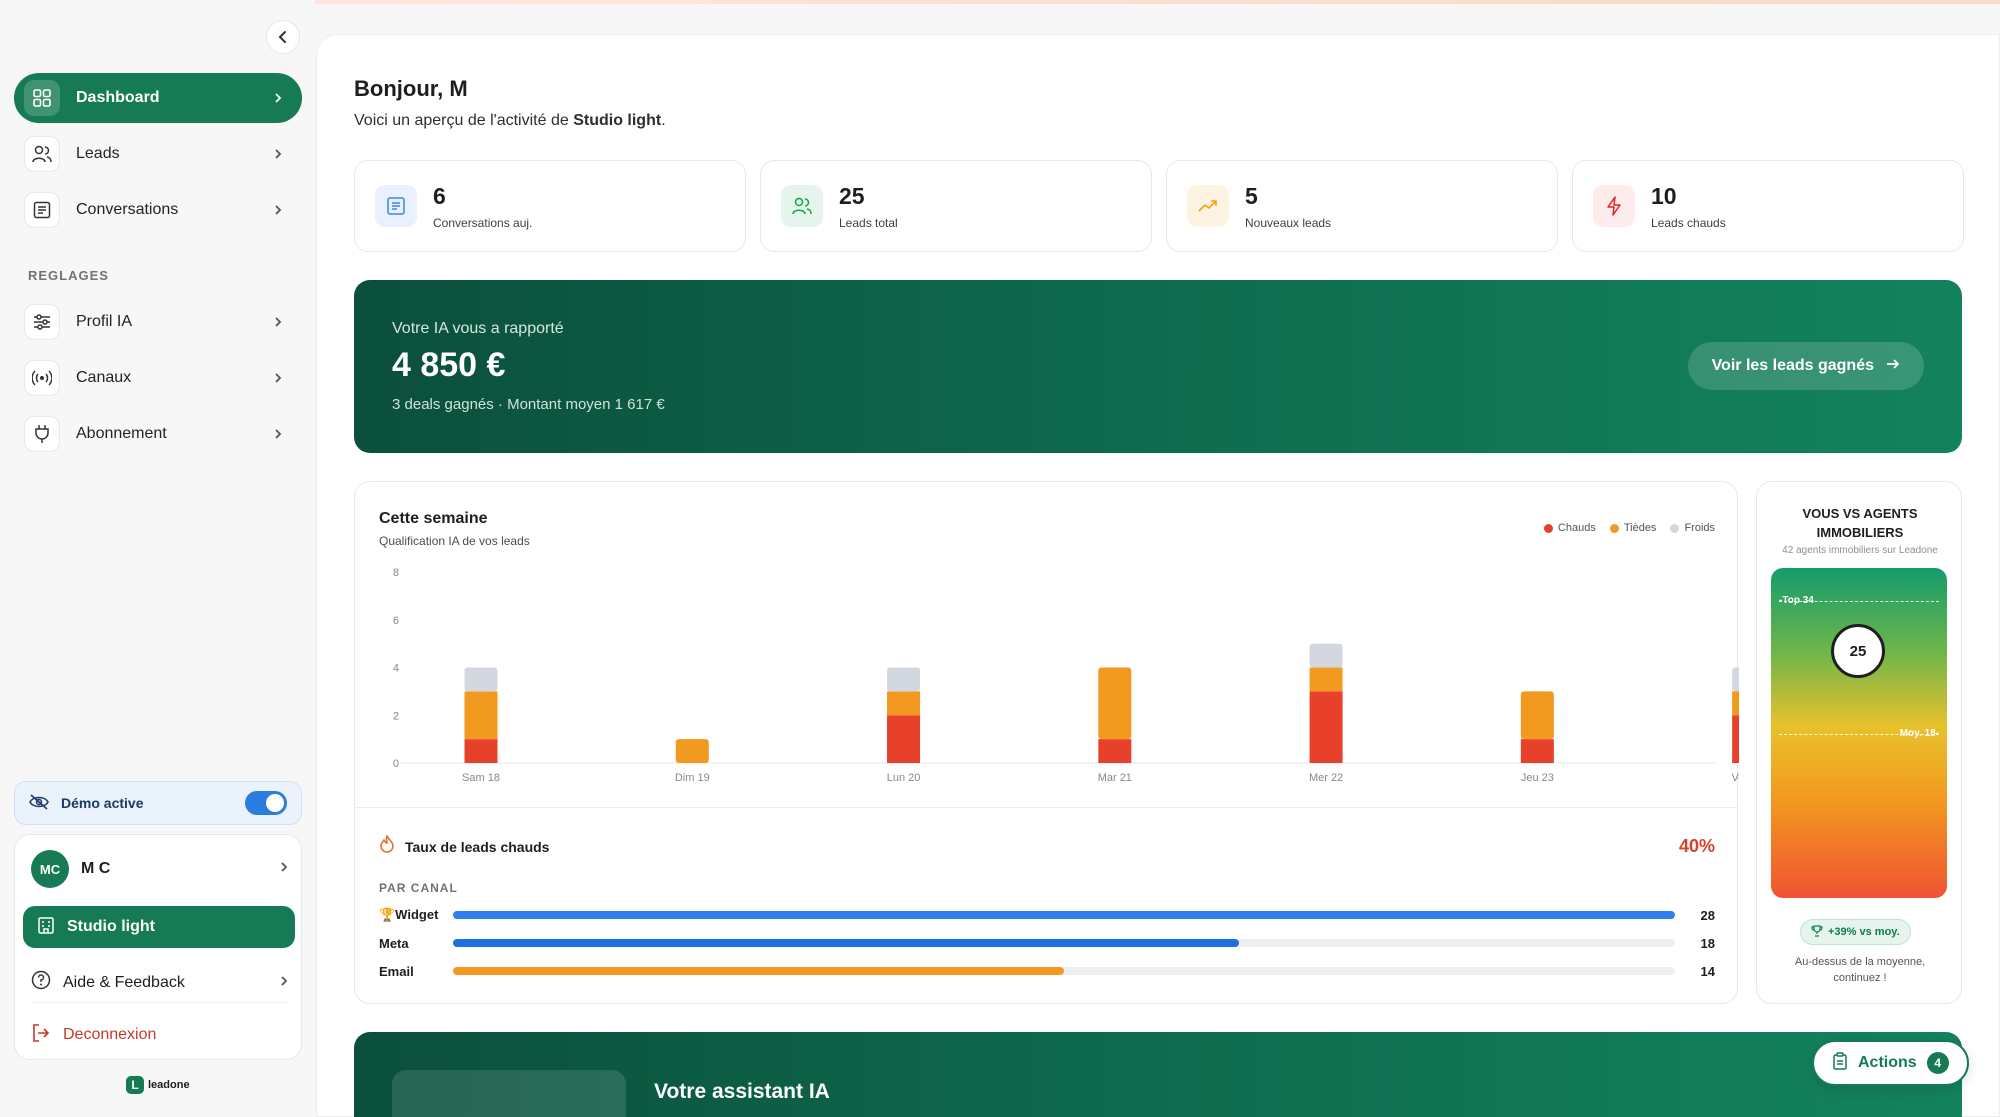 This screenshot has width=2000, height=1117. I want to click on nav-item-conversations: Conversations, so click(158, 210).